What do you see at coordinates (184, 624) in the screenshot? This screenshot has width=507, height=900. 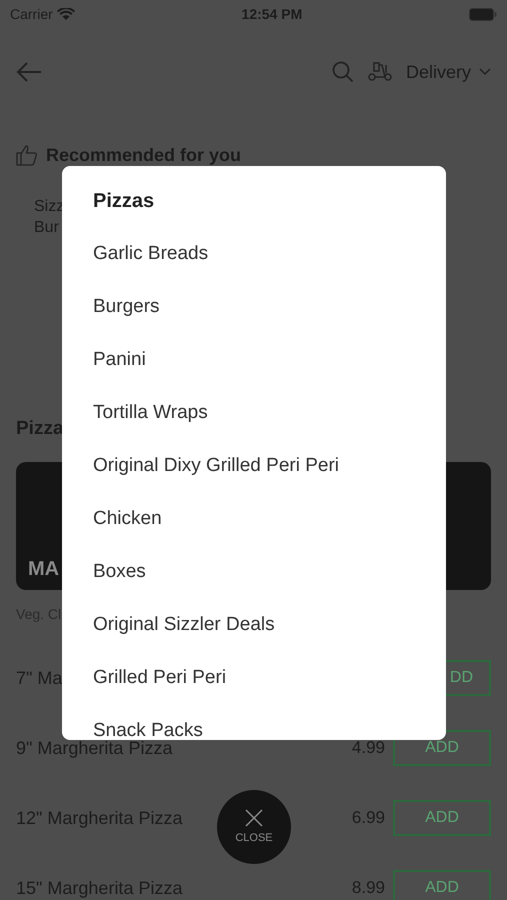 I see `category-item: Original Sizzler Deals` at bounding box center [184, 624].